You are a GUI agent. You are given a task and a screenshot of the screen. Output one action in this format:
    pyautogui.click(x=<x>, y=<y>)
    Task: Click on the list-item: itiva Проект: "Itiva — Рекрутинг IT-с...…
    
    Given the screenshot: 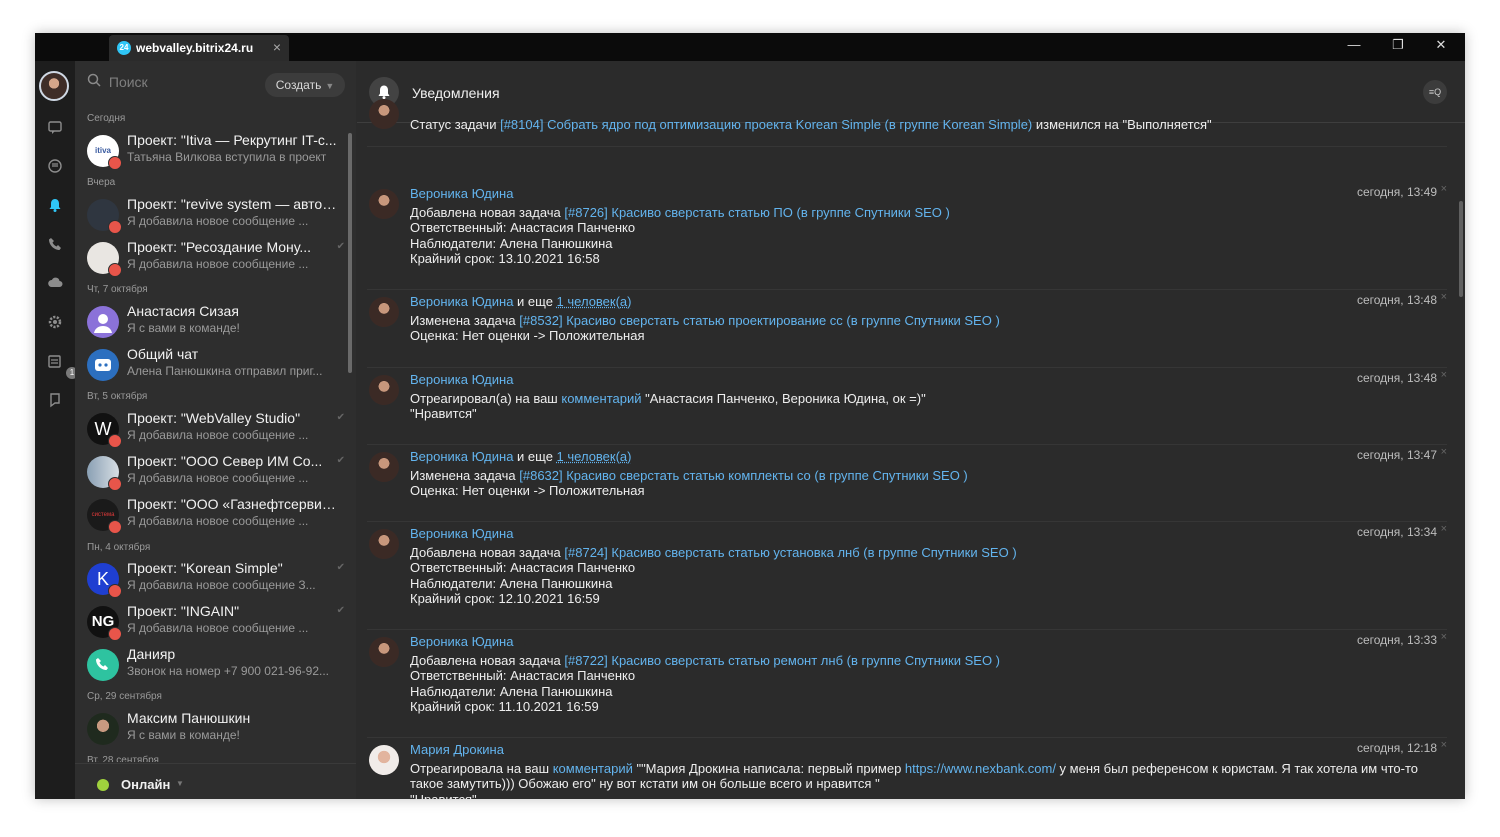 What is the action you would take?
    pyautogui.click(x=216, y=152)
    